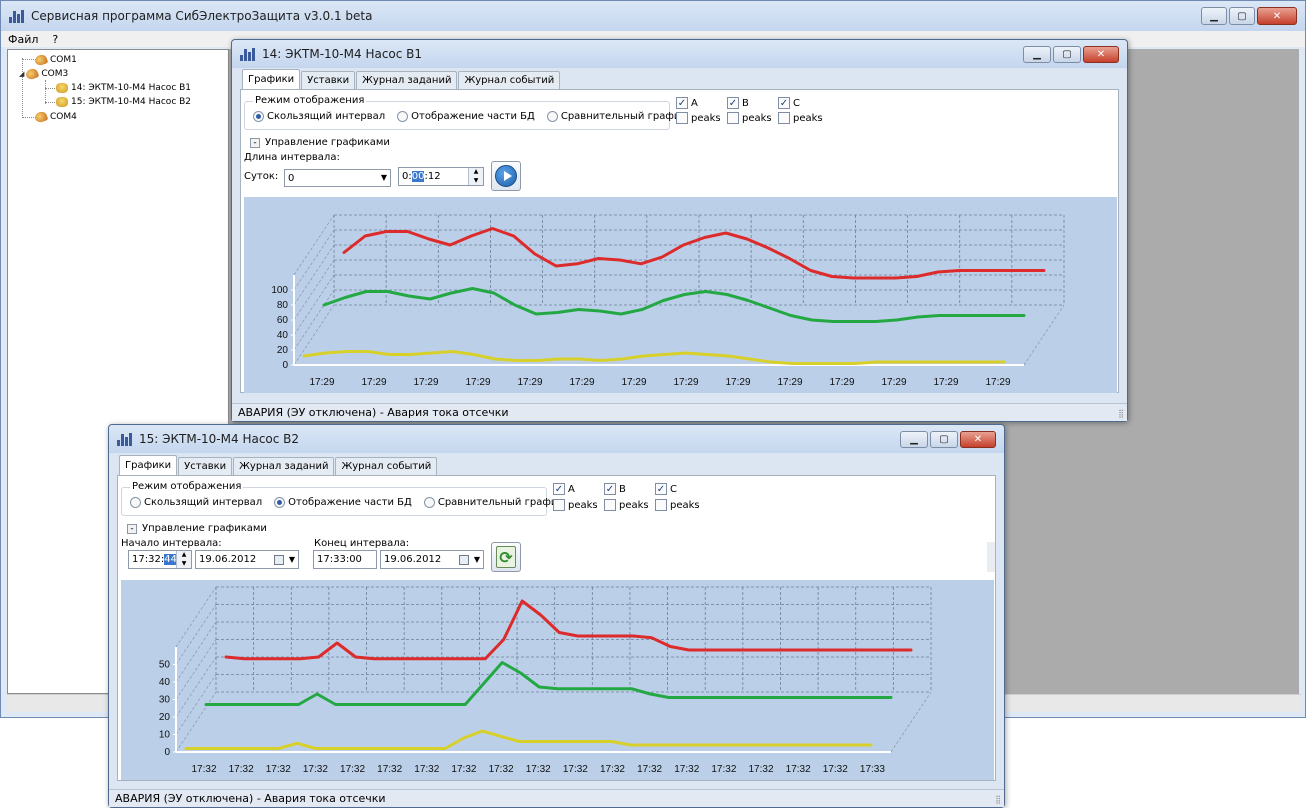 The width and height of the screenshot is (1306, 808). Describe the element at coordinates (279, 290) in the screenshot. I see `y-tick-label: 100` at that location.